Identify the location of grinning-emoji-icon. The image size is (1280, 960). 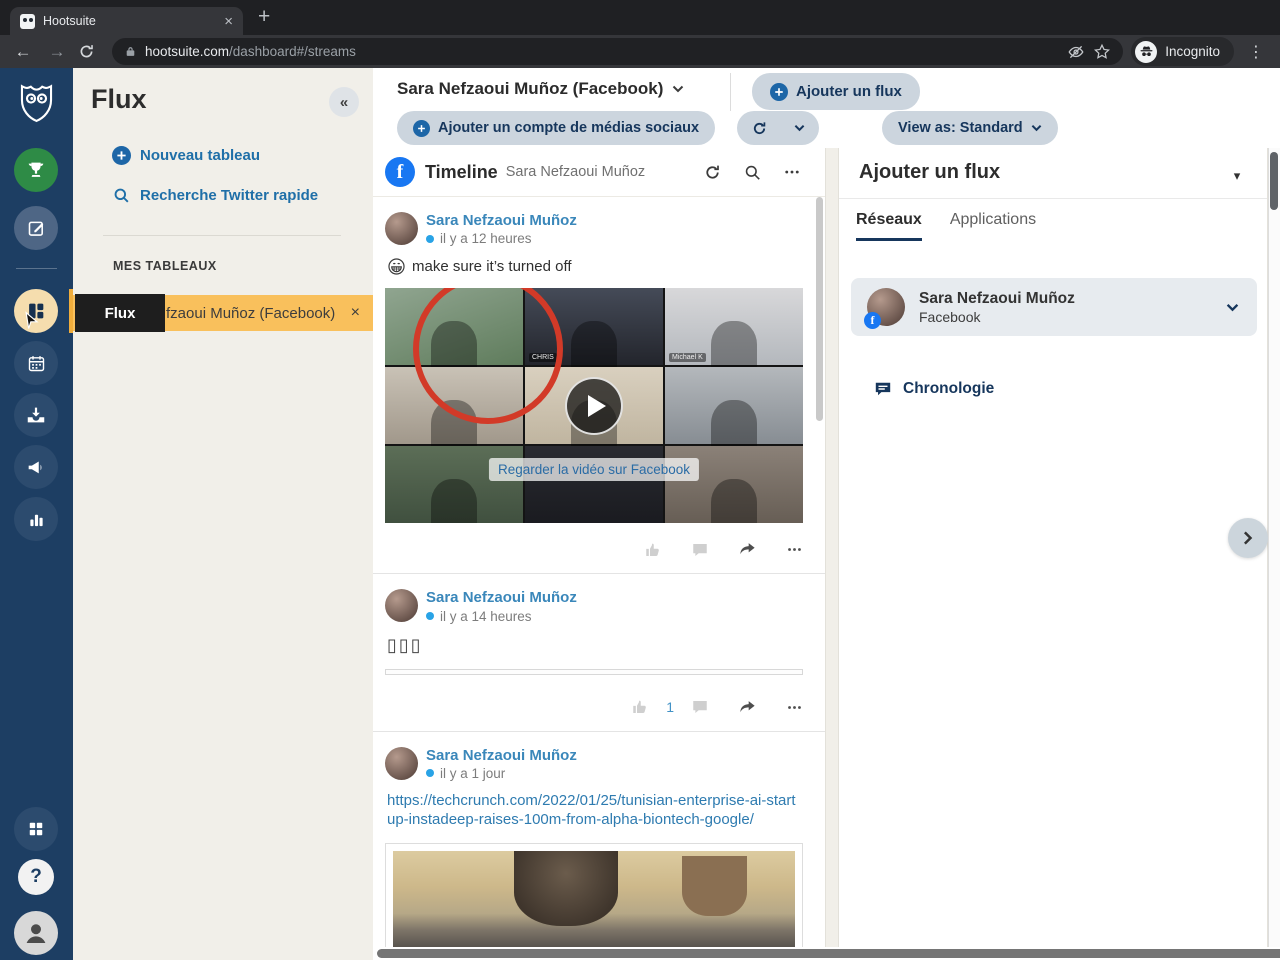
(396, 266).